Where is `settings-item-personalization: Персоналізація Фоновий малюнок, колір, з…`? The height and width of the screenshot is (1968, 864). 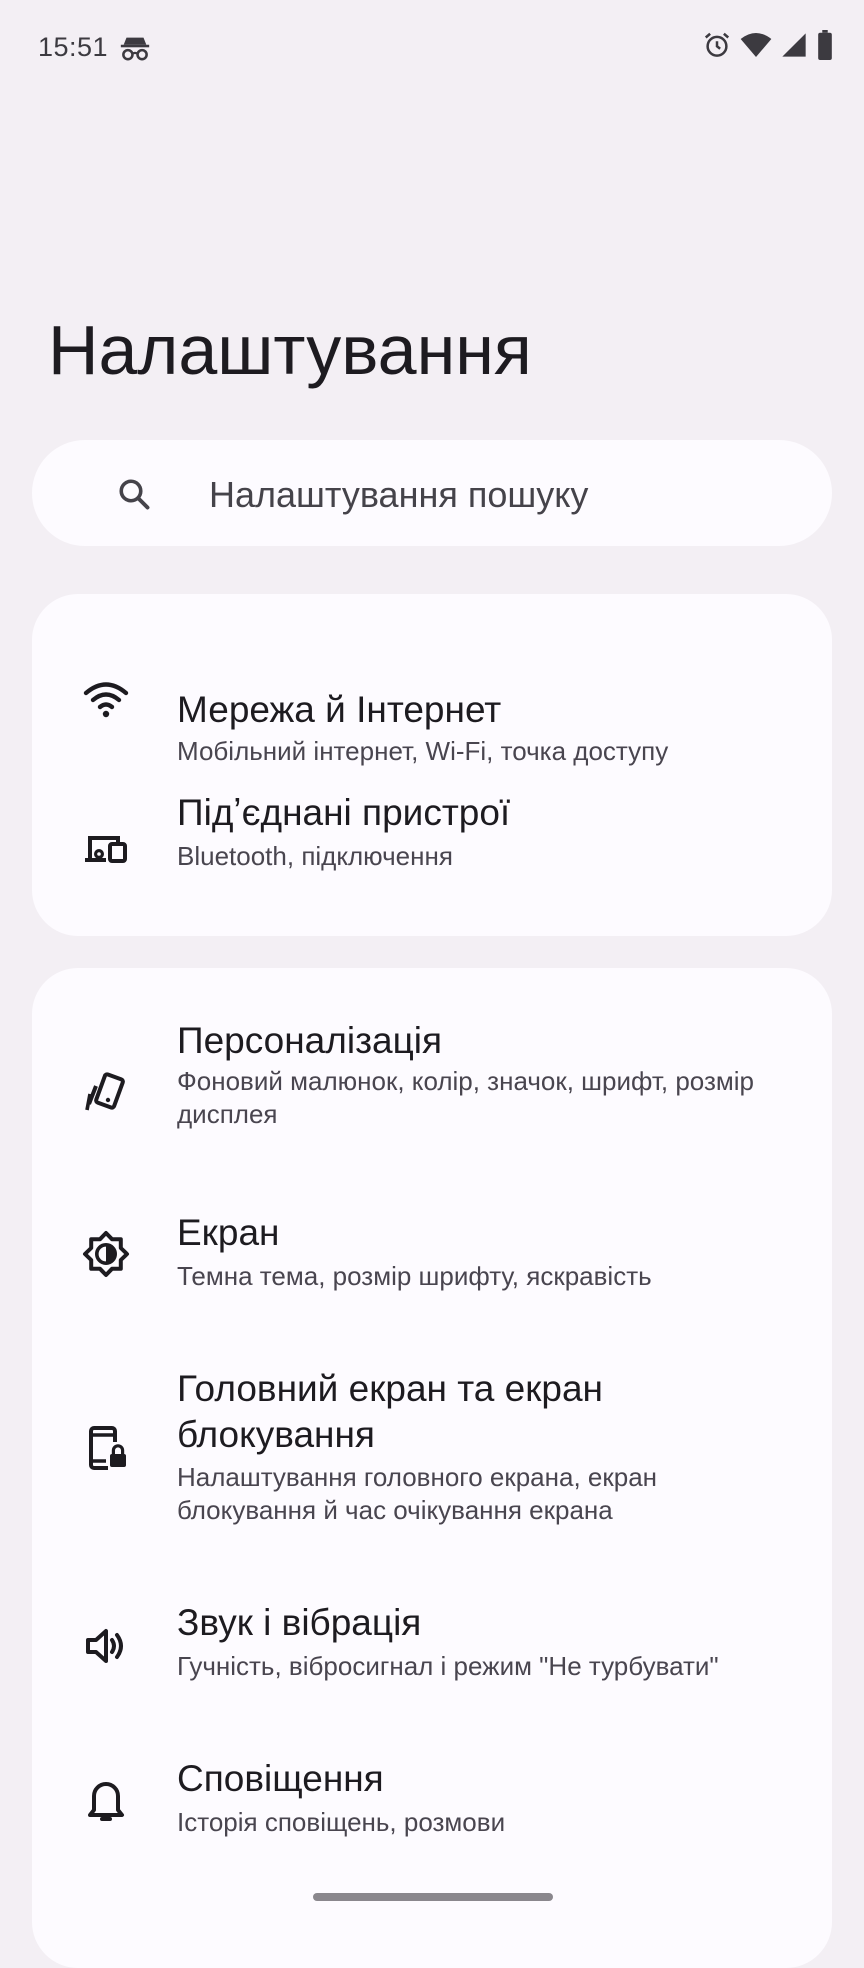 settings-item-personalization: Персоналізація Фоновий малюнок, колір, з… is located at coordinates (432, 1093).